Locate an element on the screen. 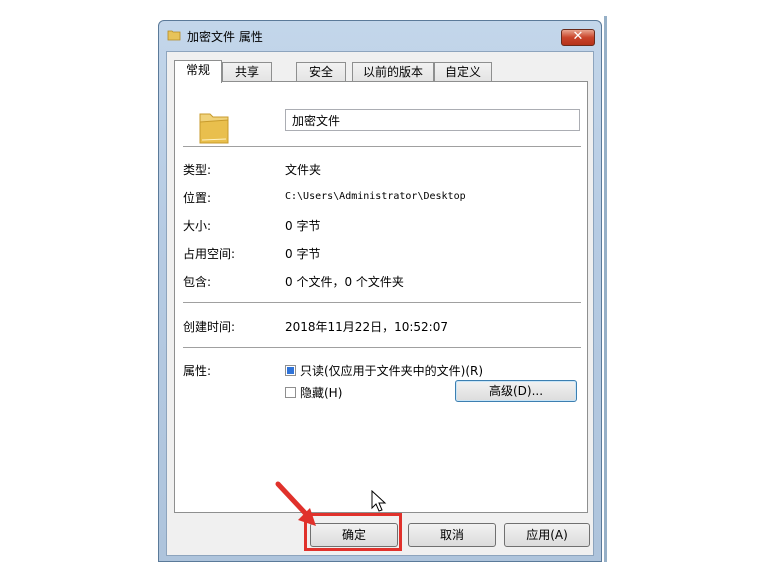 This screenshot has width=768, height=579. cancel-button: 取消 is located at coordinates (452, 535).